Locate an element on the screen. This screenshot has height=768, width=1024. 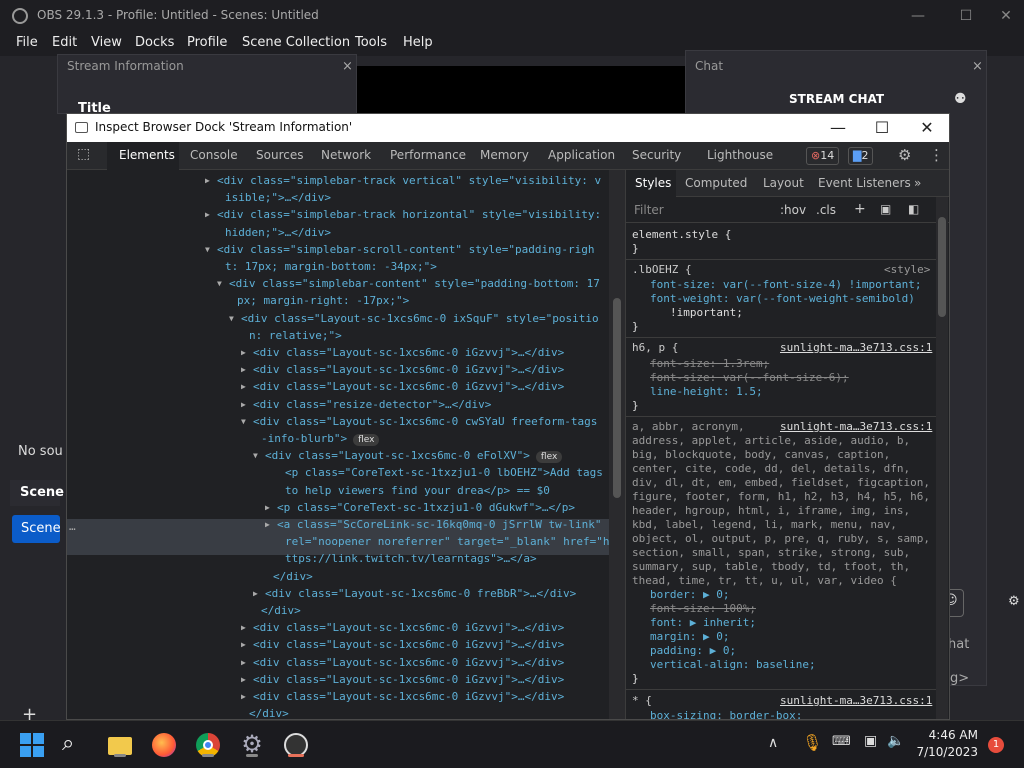
show-hidden-icons: ∧ is located at coordinates (773, 743).